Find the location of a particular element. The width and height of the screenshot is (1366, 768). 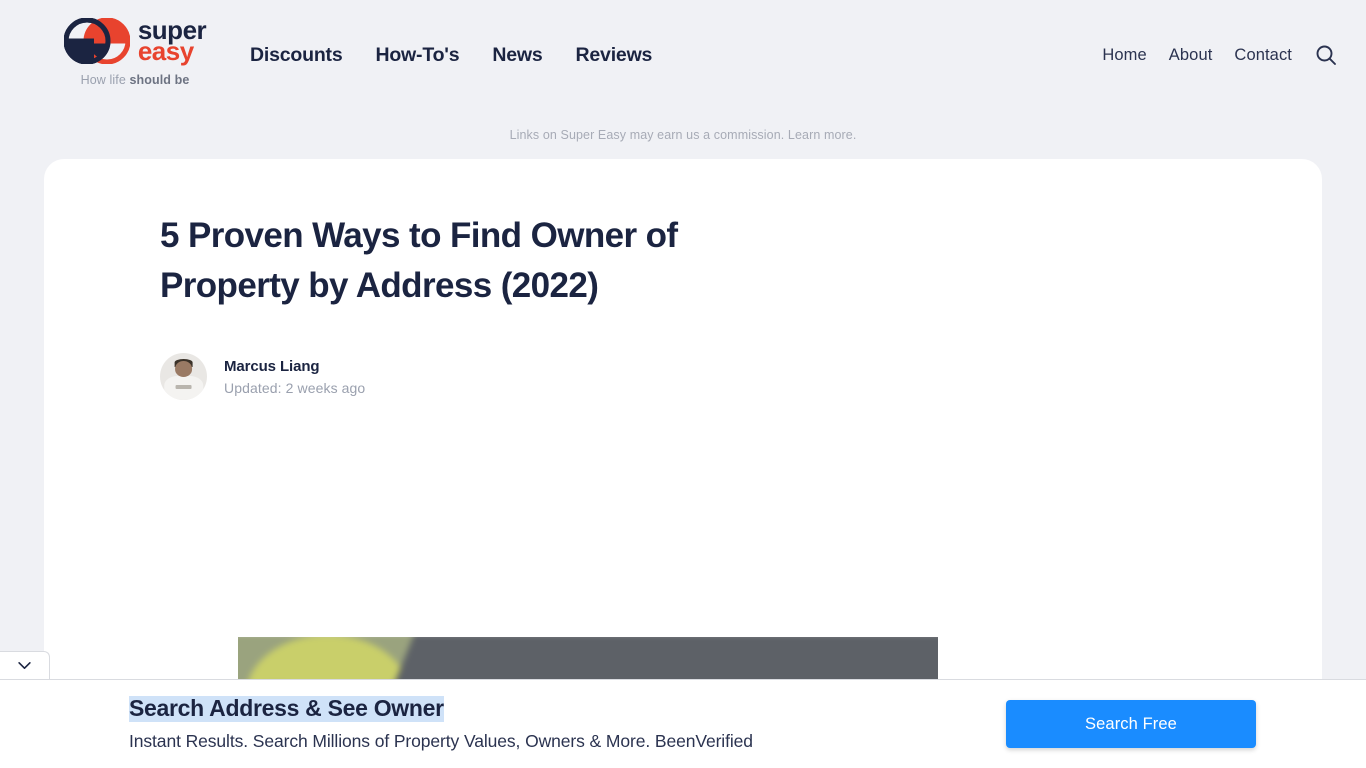

tagline-prefix: How life is located at coordinates (105, 80).